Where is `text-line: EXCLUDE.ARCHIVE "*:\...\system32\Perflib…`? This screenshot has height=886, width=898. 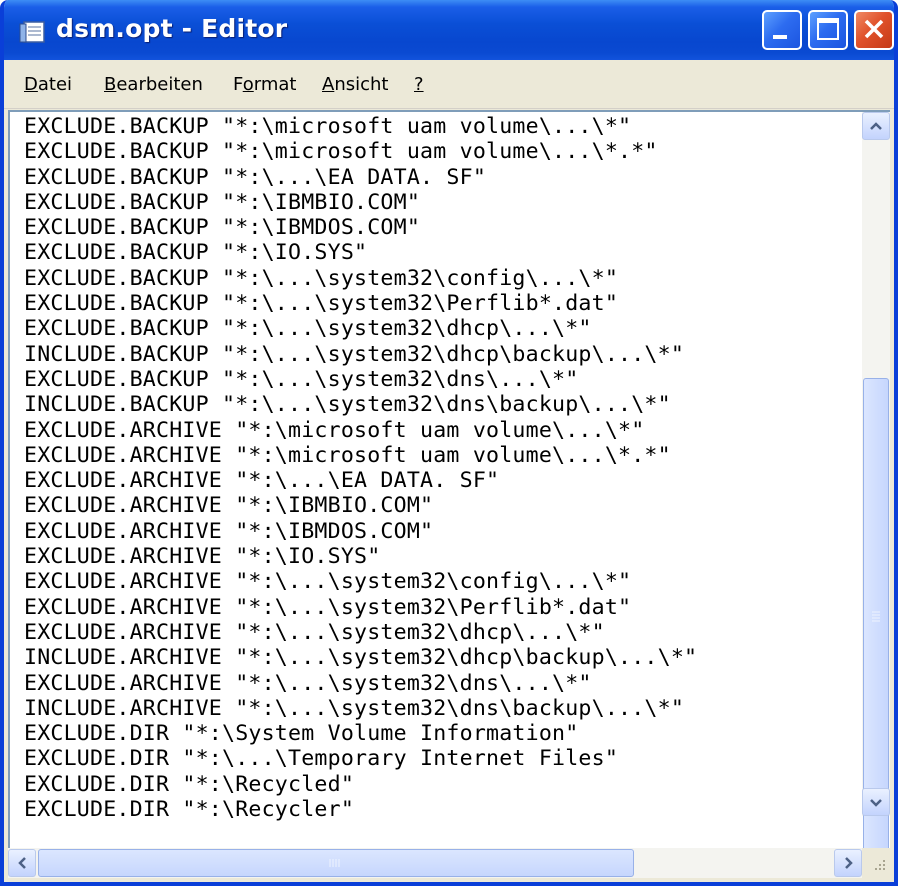
text-line: EXCLUDE.ARCHIVE "*:\...\system32\Perflib… is located at coordinates (328, 607).